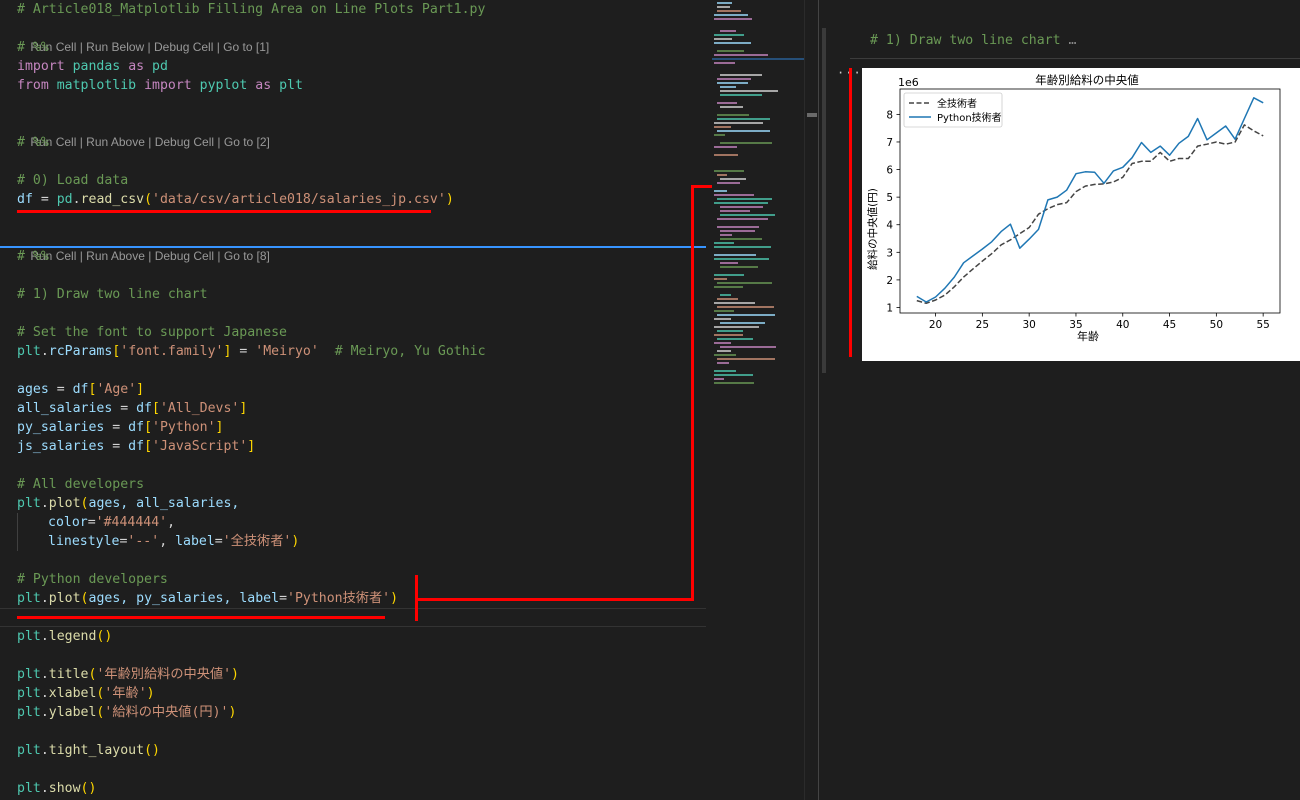 This screenshot has width=1300, height=800. Describe the element at coordinates (889, 171) in the screenshot. I see `y-tick-label: 6` at that location.